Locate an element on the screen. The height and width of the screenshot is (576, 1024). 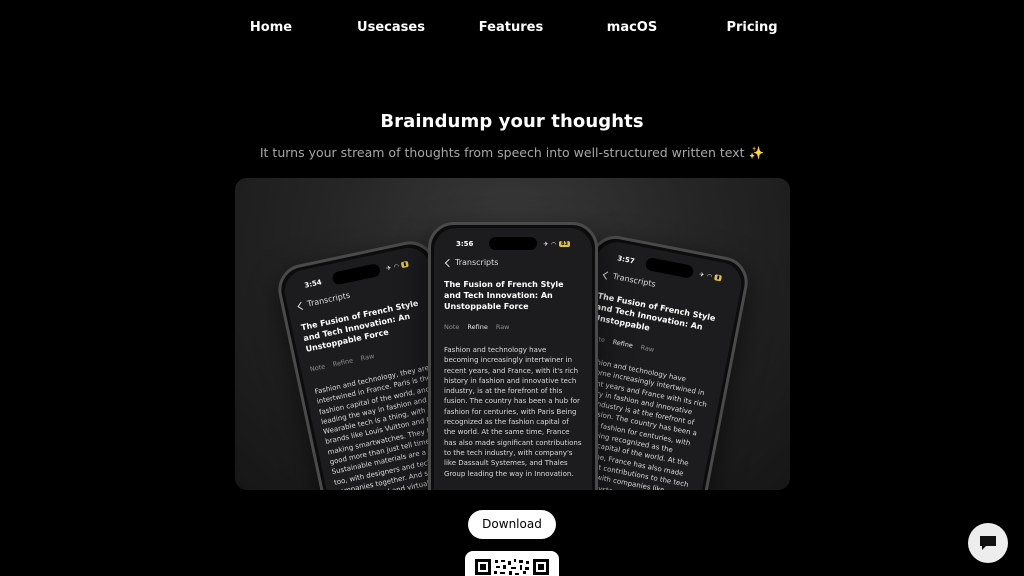
status-icons: ✈ ◠ 83 is located at coordinates (556, 244).